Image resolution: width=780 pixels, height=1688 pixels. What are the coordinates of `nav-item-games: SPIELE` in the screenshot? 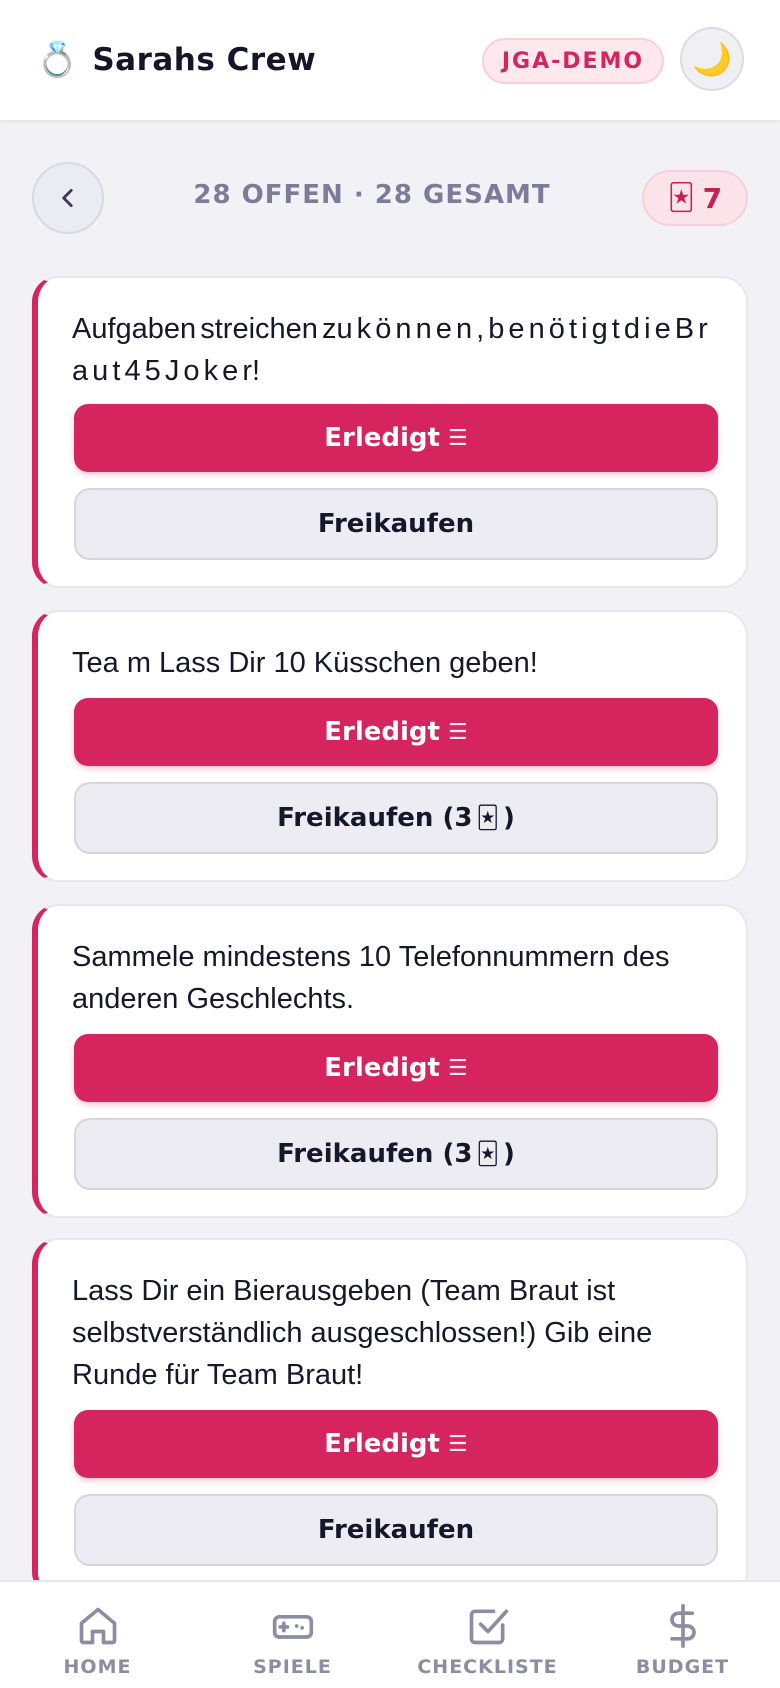 It's located at (292, 1635).